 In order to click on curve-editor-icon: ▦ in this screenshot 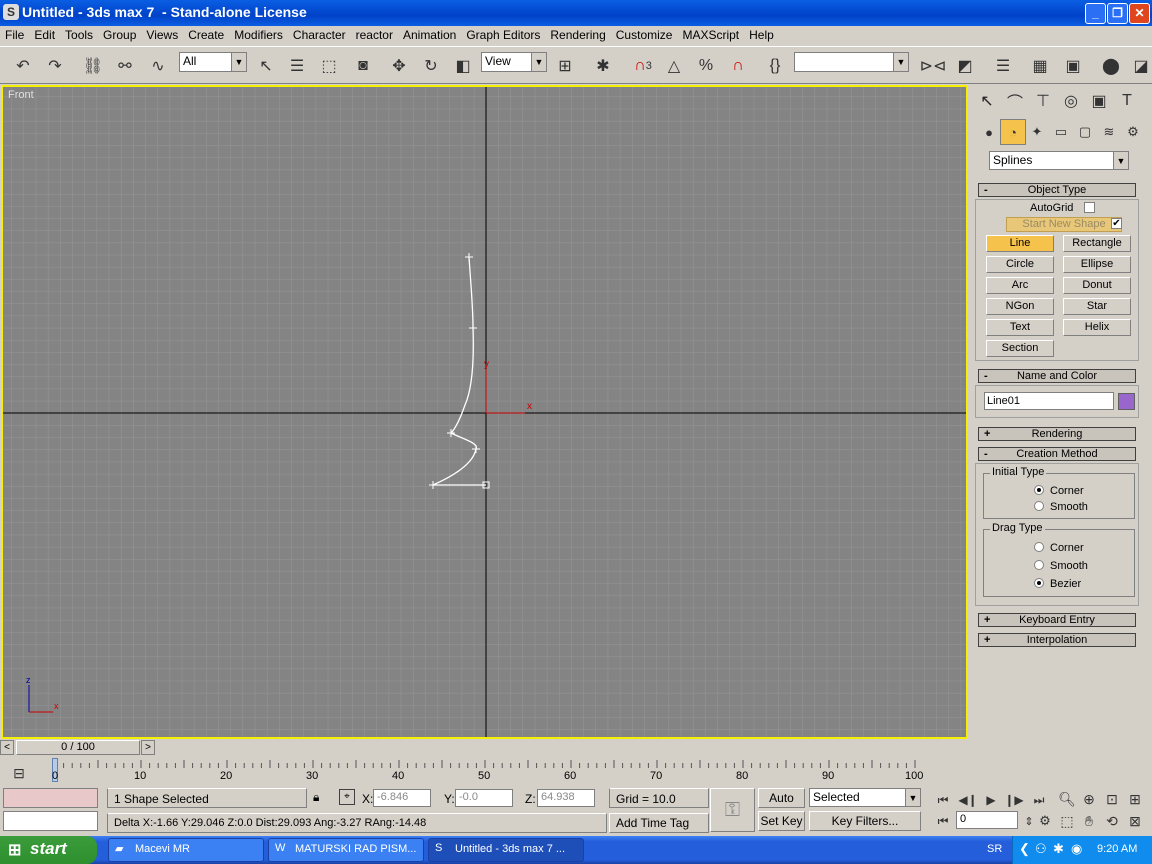, I will do `click(1040, 66)`.